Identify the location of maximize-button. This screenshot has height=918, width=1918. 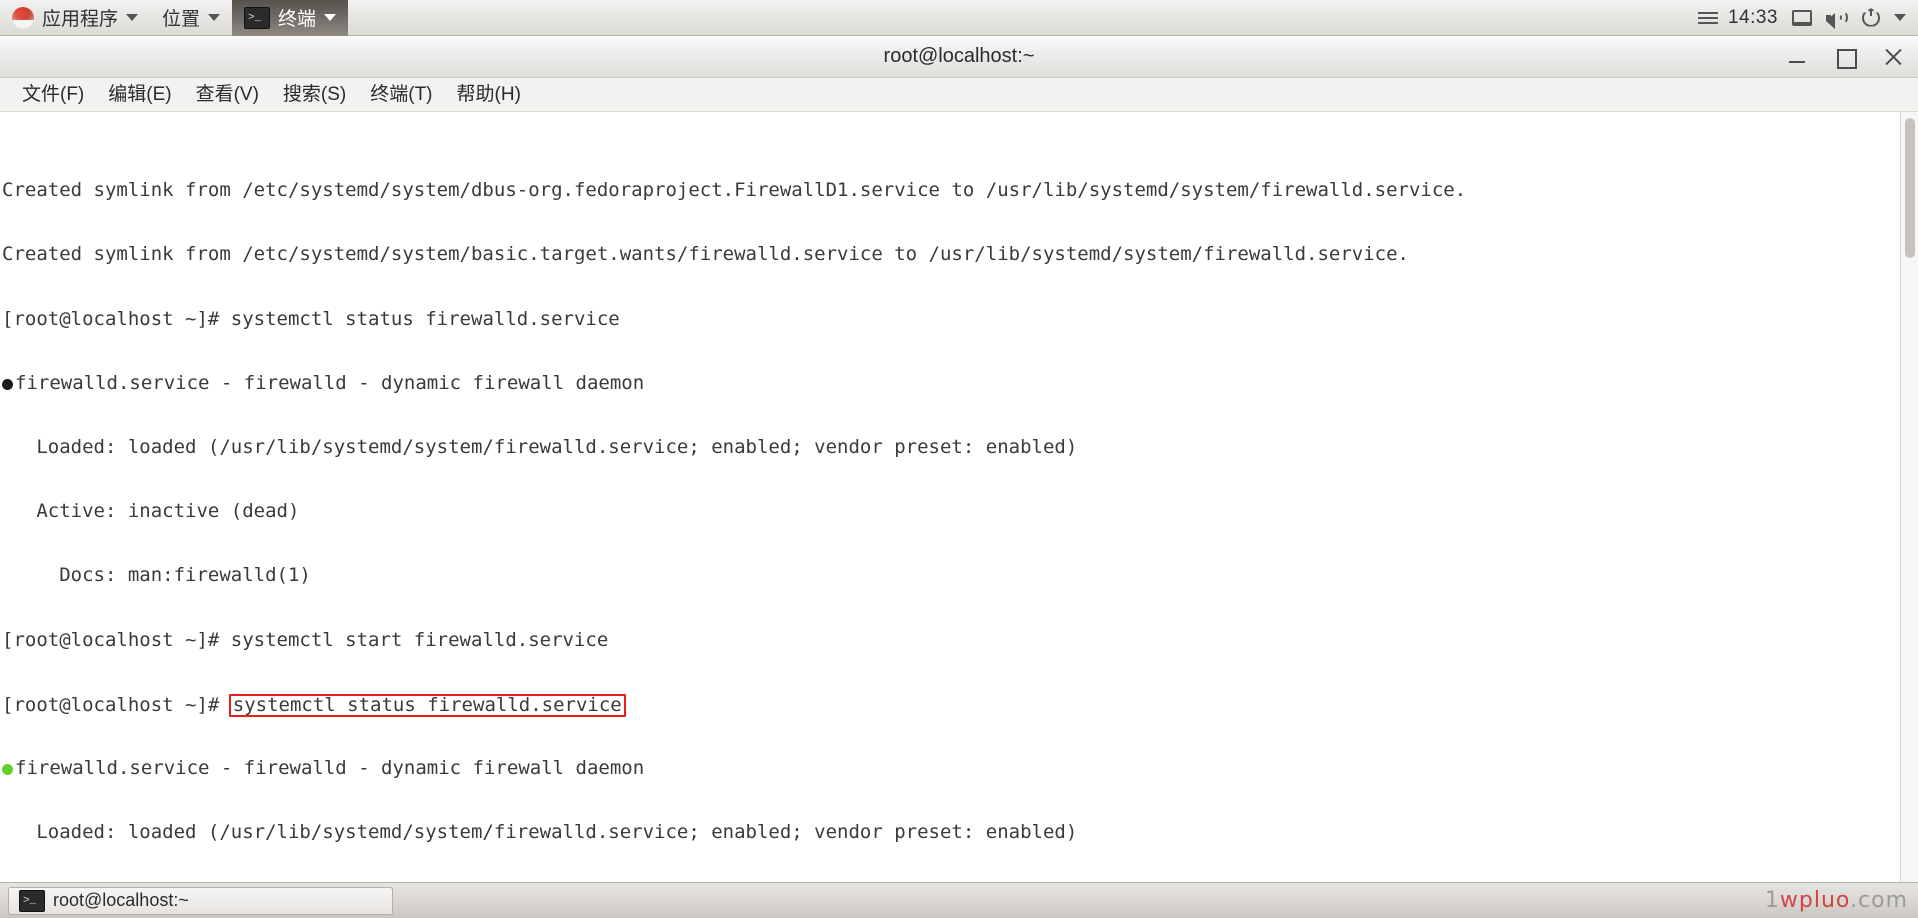
(1845, 57).